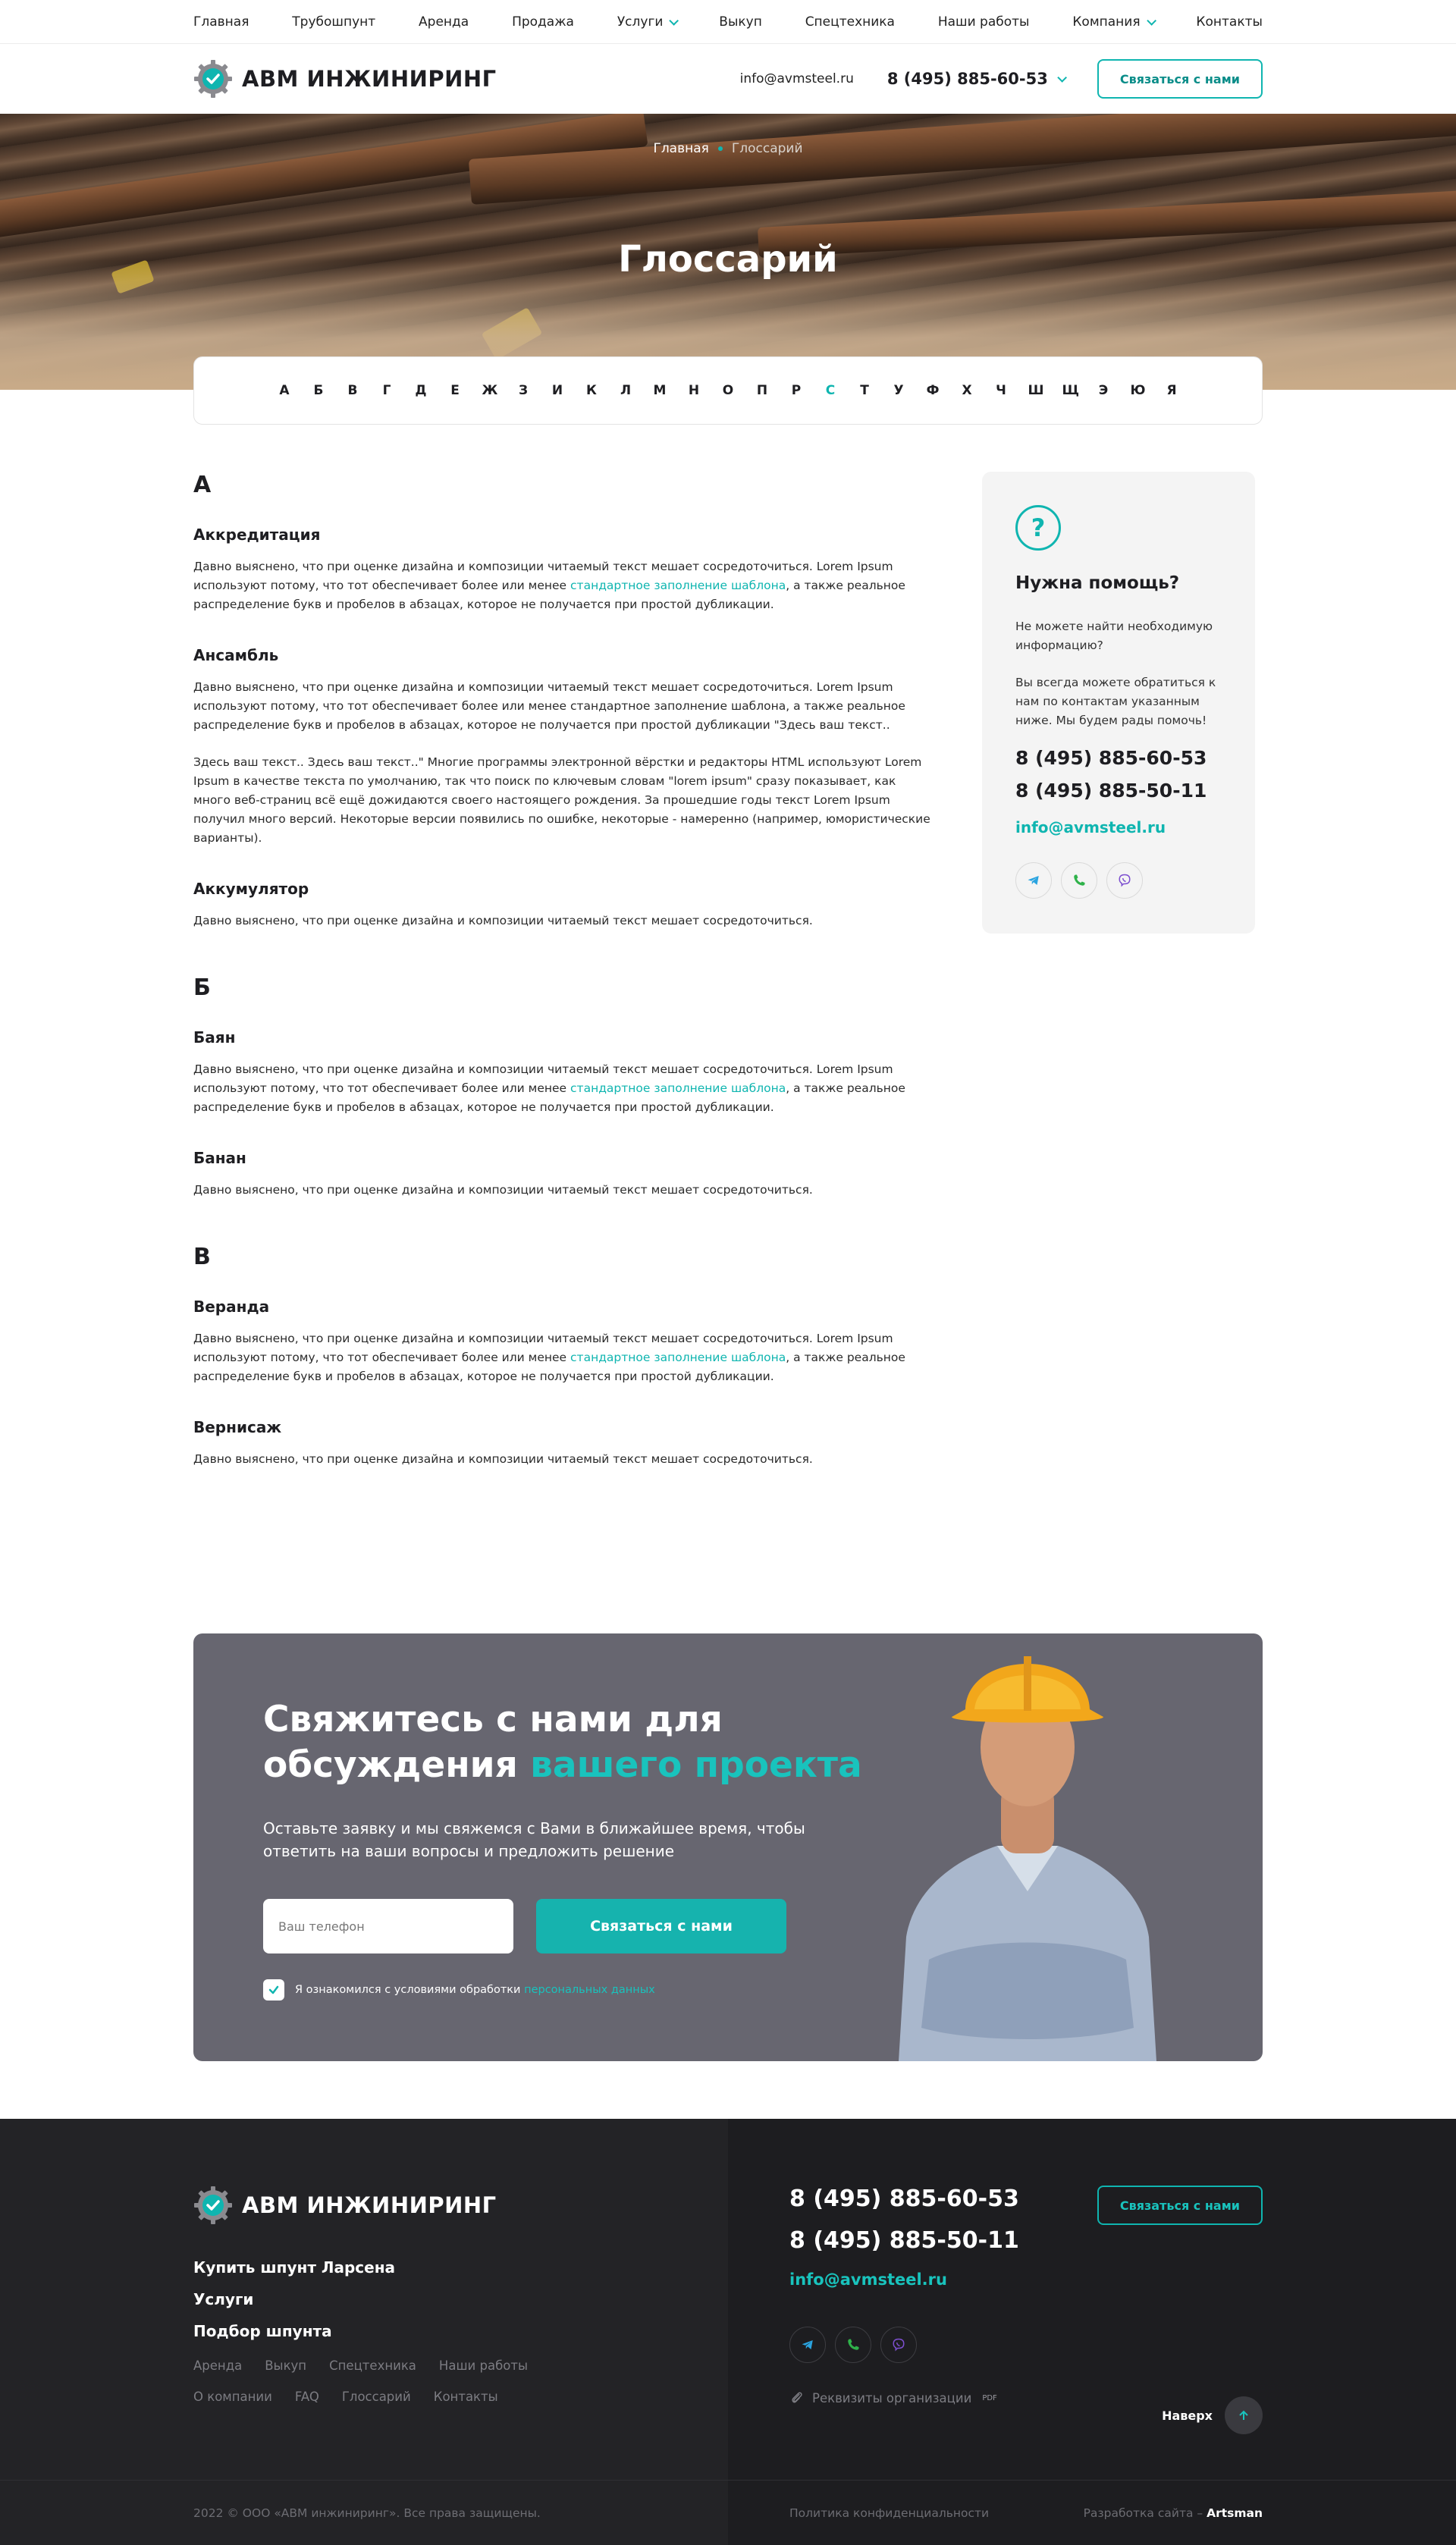  I want to click on alphabet-letter: В, so click(353, 390).